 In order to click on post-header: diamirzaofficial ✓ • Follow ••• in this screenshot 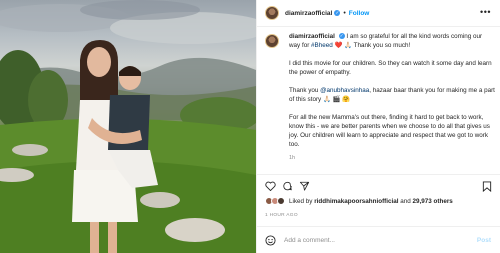, I will do `click(378, 13)`.